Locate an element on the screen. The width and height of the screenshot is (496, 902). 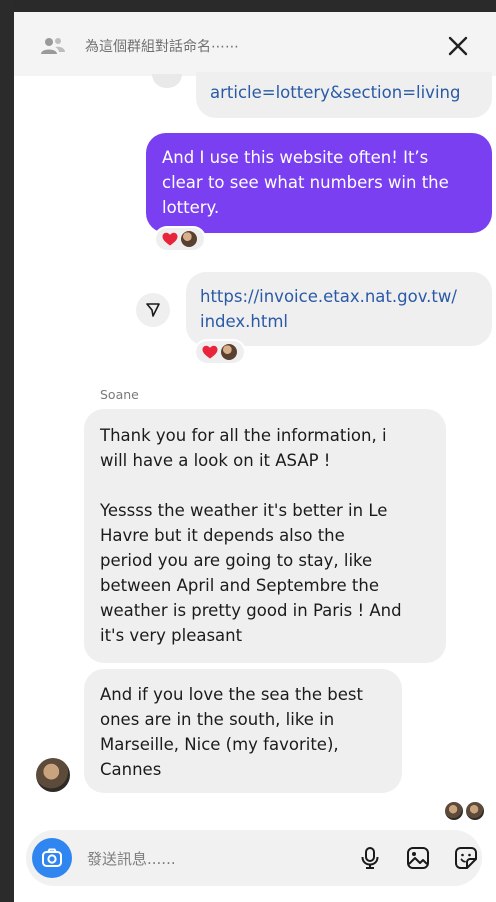
share-button is located at coordinates (153, 310).